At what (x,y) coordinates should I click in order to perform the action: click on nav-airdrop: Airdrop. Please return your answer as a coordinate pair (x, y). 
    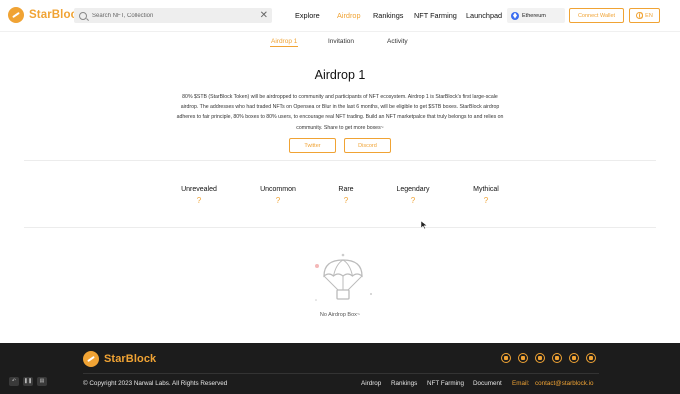
    Looking at the image, I should click on (349, 15).